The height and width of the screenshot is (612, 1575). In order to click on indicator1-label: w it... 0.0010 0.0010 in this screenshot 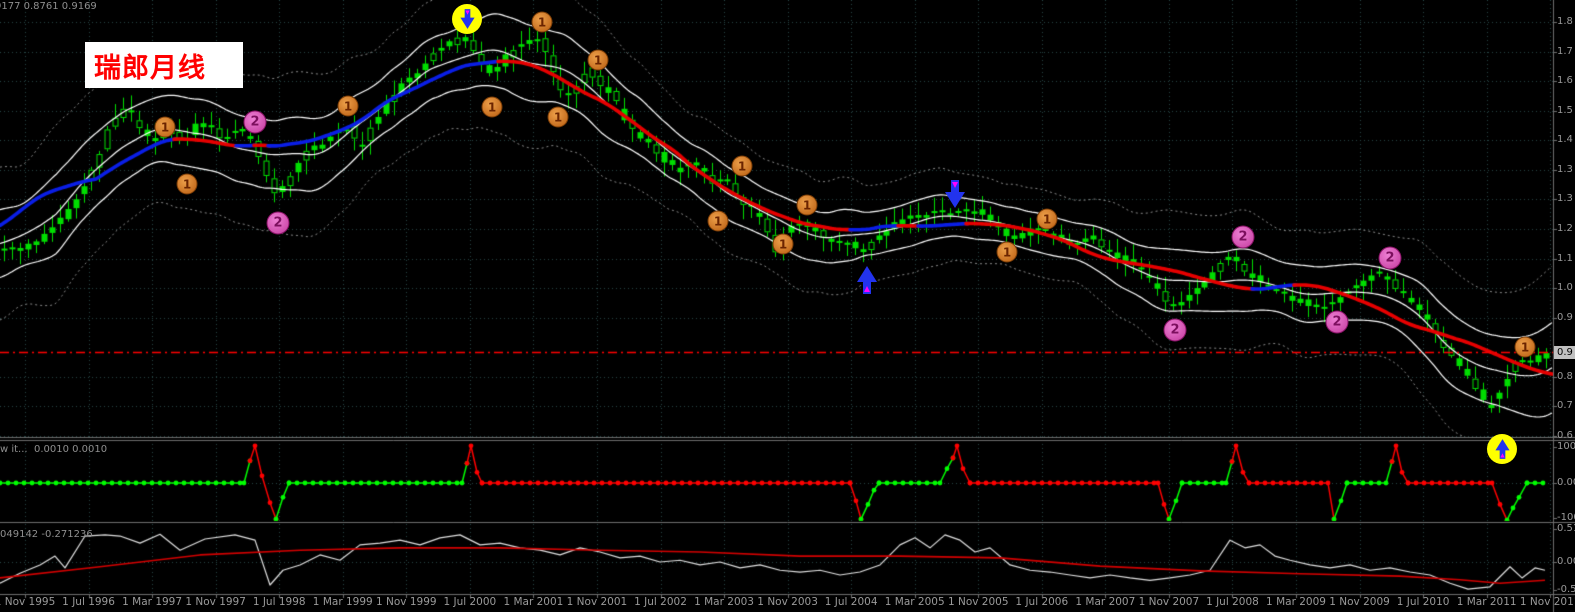, I will do `click(54, 449)`.